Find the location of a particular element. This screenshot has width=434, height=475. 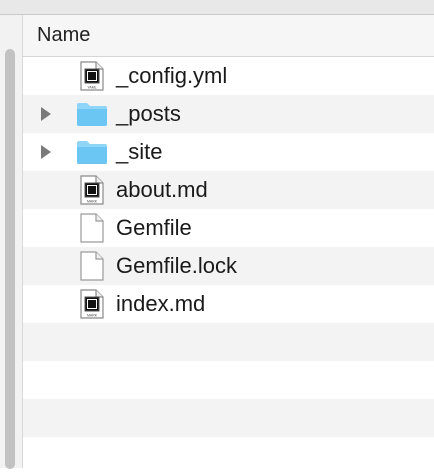

scrollbar-thumb is located at coordinates (10, 259).